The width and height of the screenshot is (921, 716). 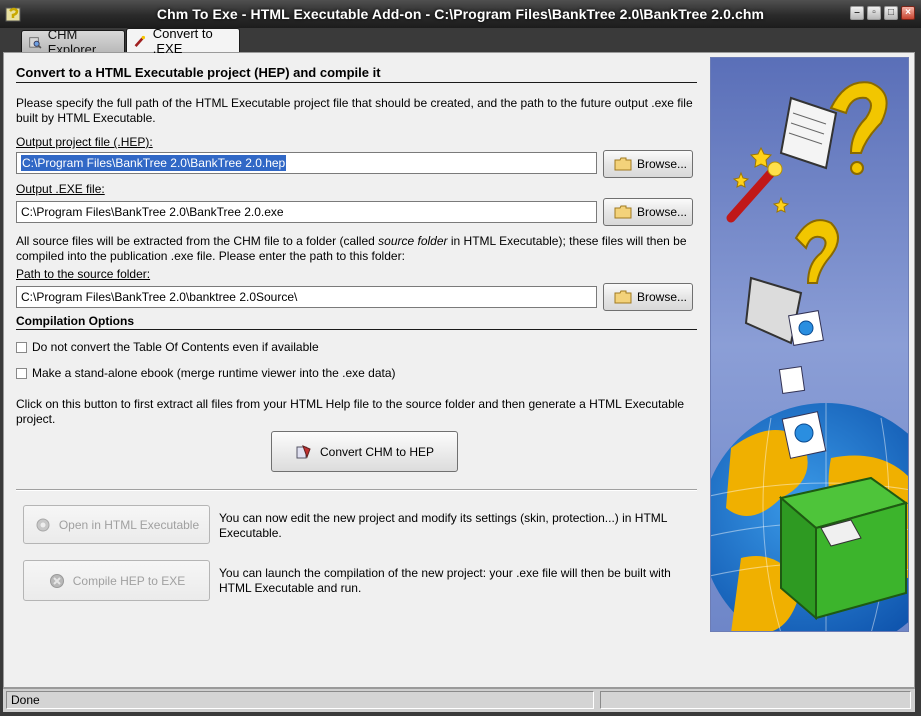 I want to click on chm-explorer-icon, so click(x=35, y=42).